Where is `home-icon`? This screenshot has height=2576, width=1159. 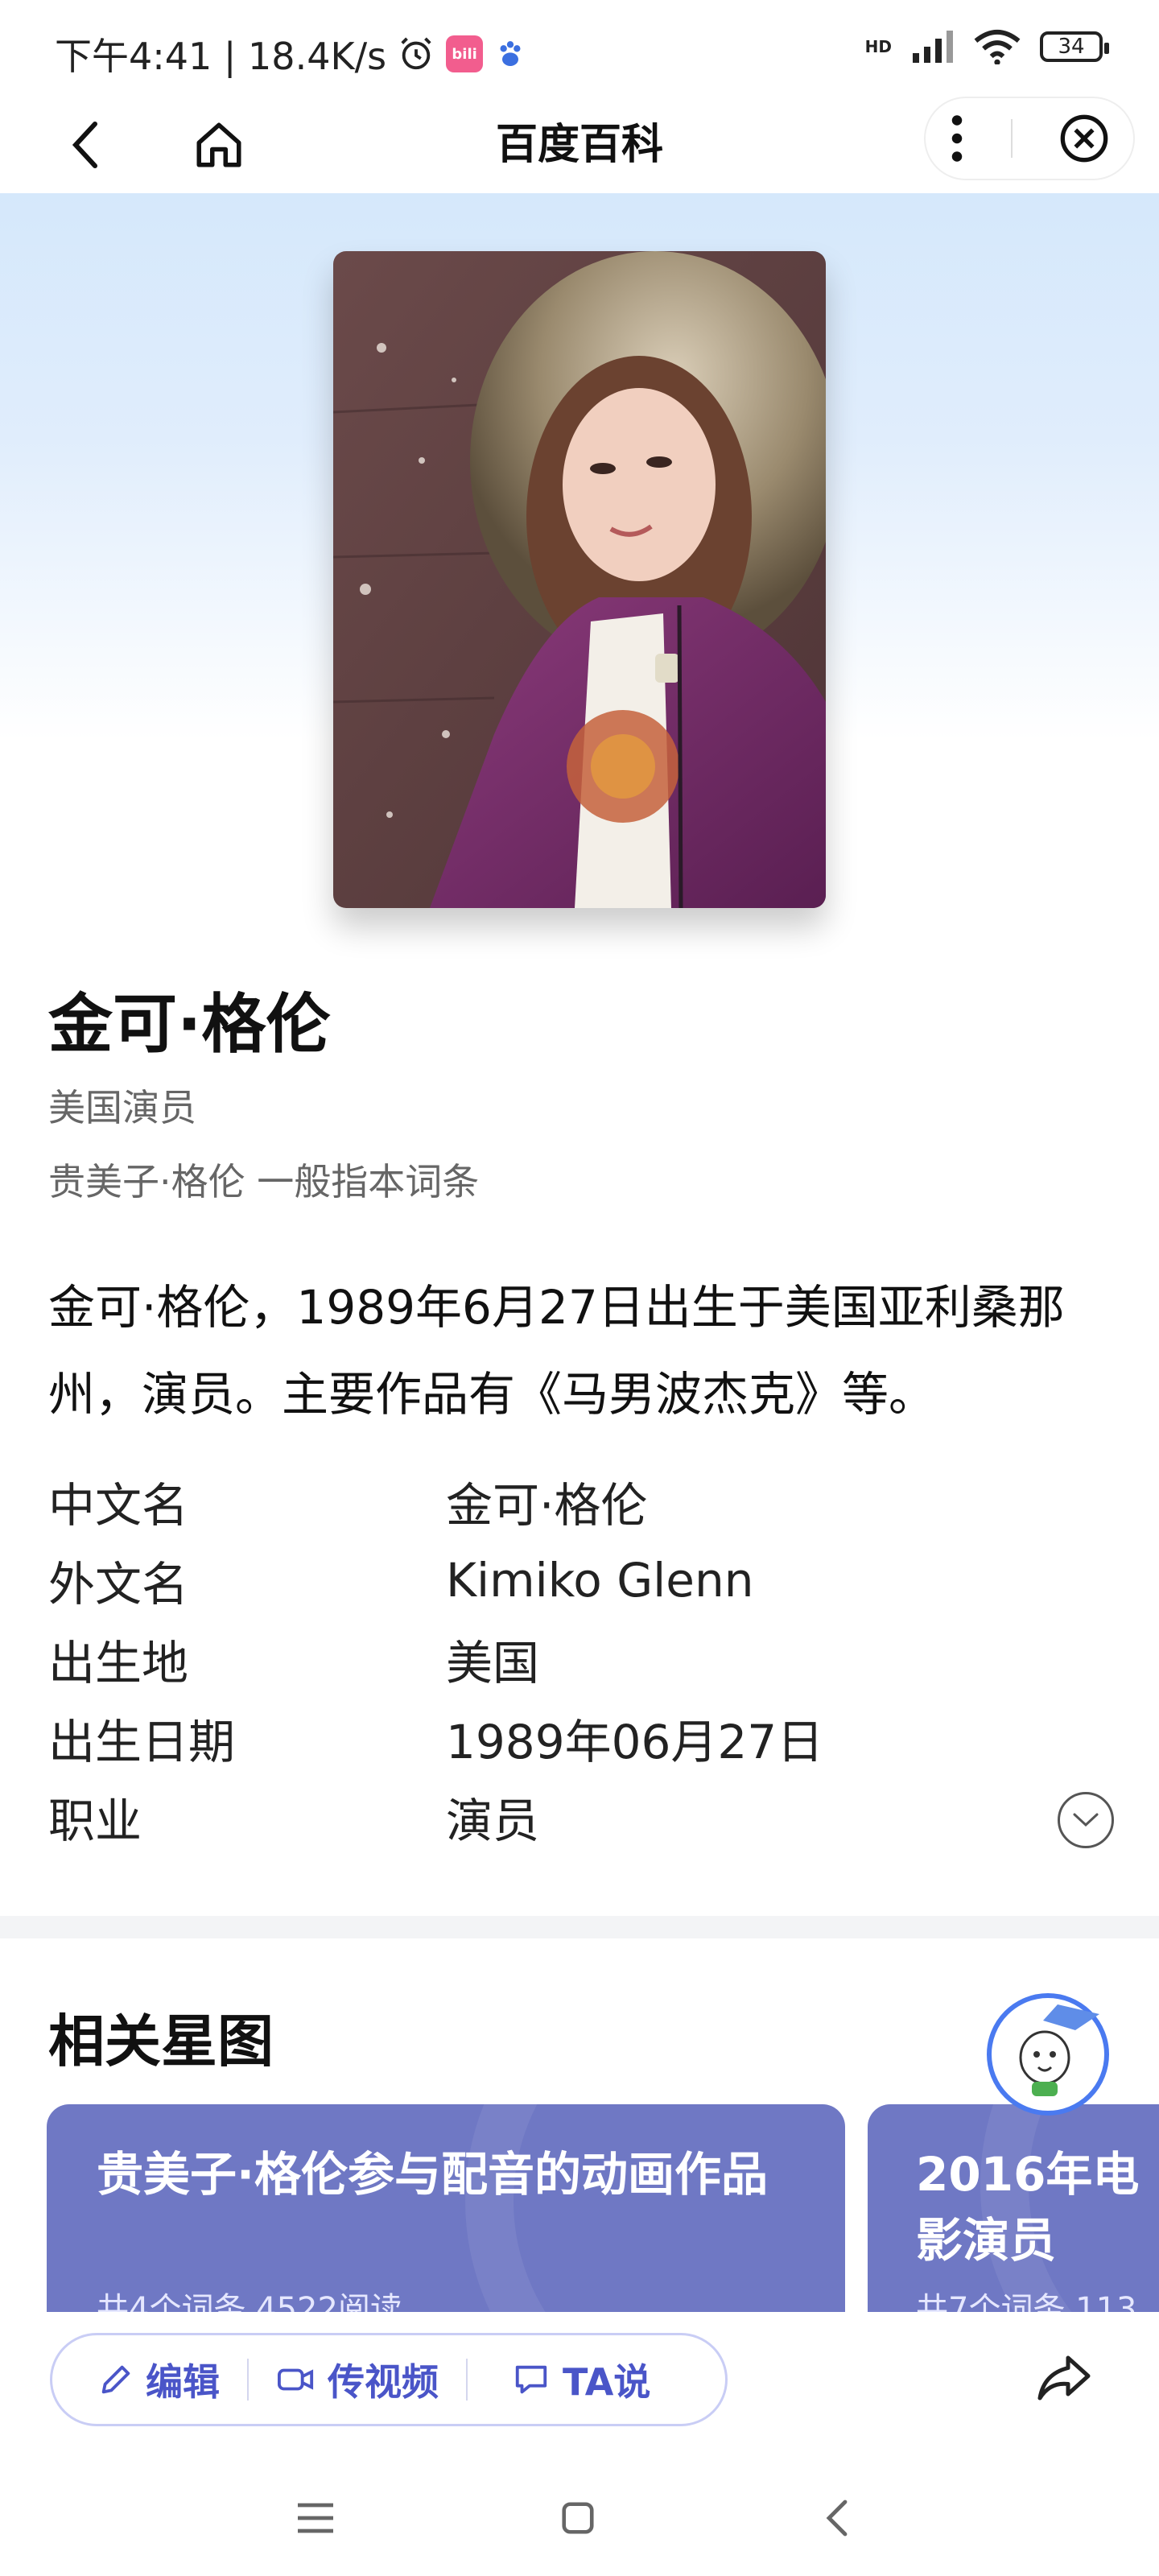 home-icon is located at coordinates (218, 144).